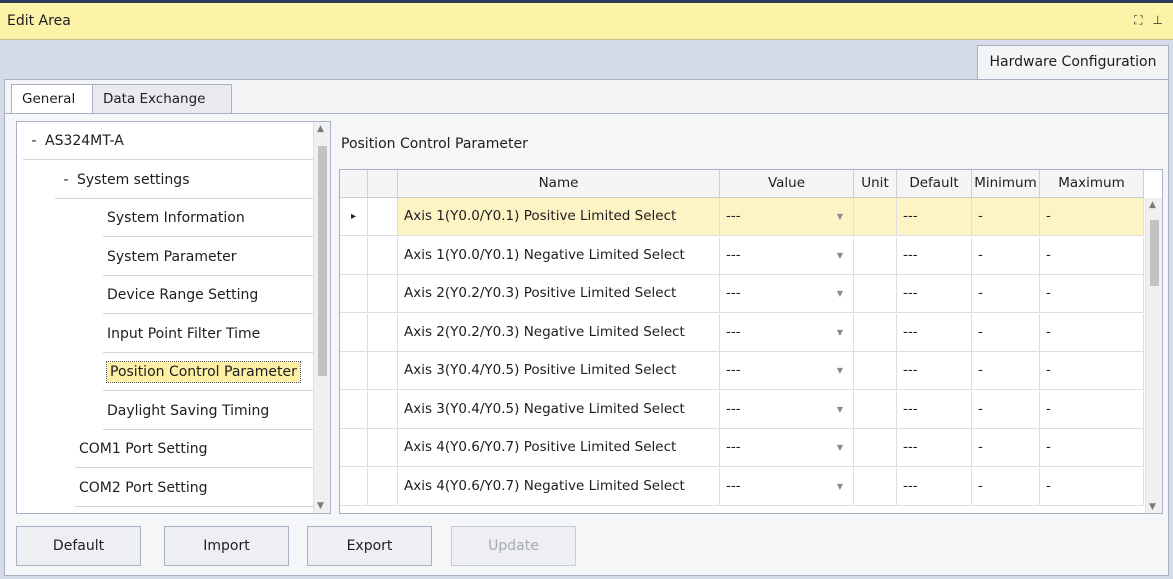  I want to click on tree-item-label: COM2 Port Setting, so click(143, 487).